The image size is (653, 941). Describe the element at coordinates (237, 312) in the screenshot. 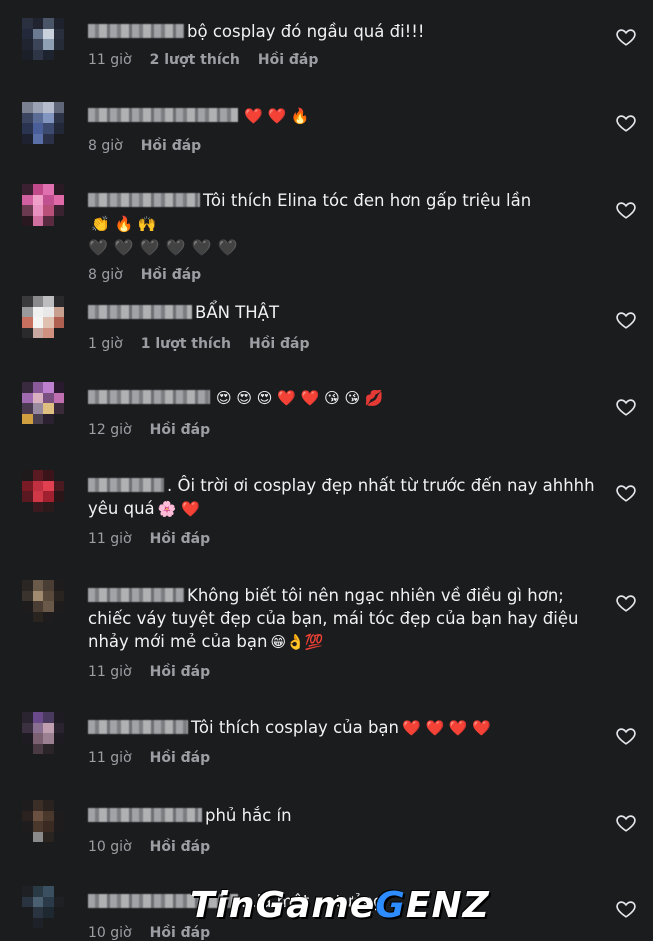

I see `comment-text: BẨN THẬT` at that location.